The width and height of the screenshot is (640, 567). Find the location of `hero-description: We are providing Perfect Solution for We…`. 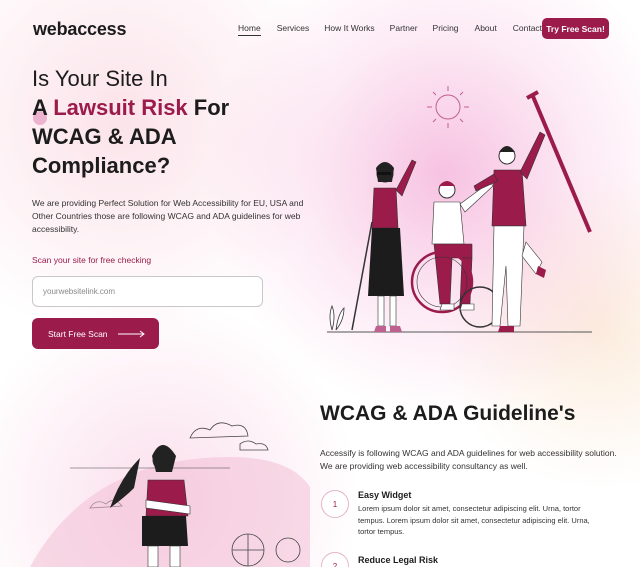

hero-description: We are providing Perfect Solution for We… is located at coordinates (168, 216).